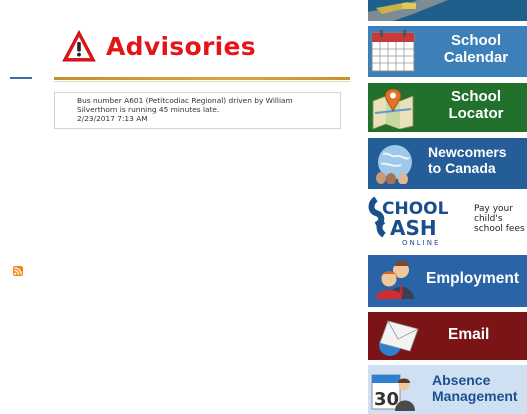  What do you see at coordinates (393, 51) in the screenshot?
I see `calendar-icon` at bounding box center [393, 51].